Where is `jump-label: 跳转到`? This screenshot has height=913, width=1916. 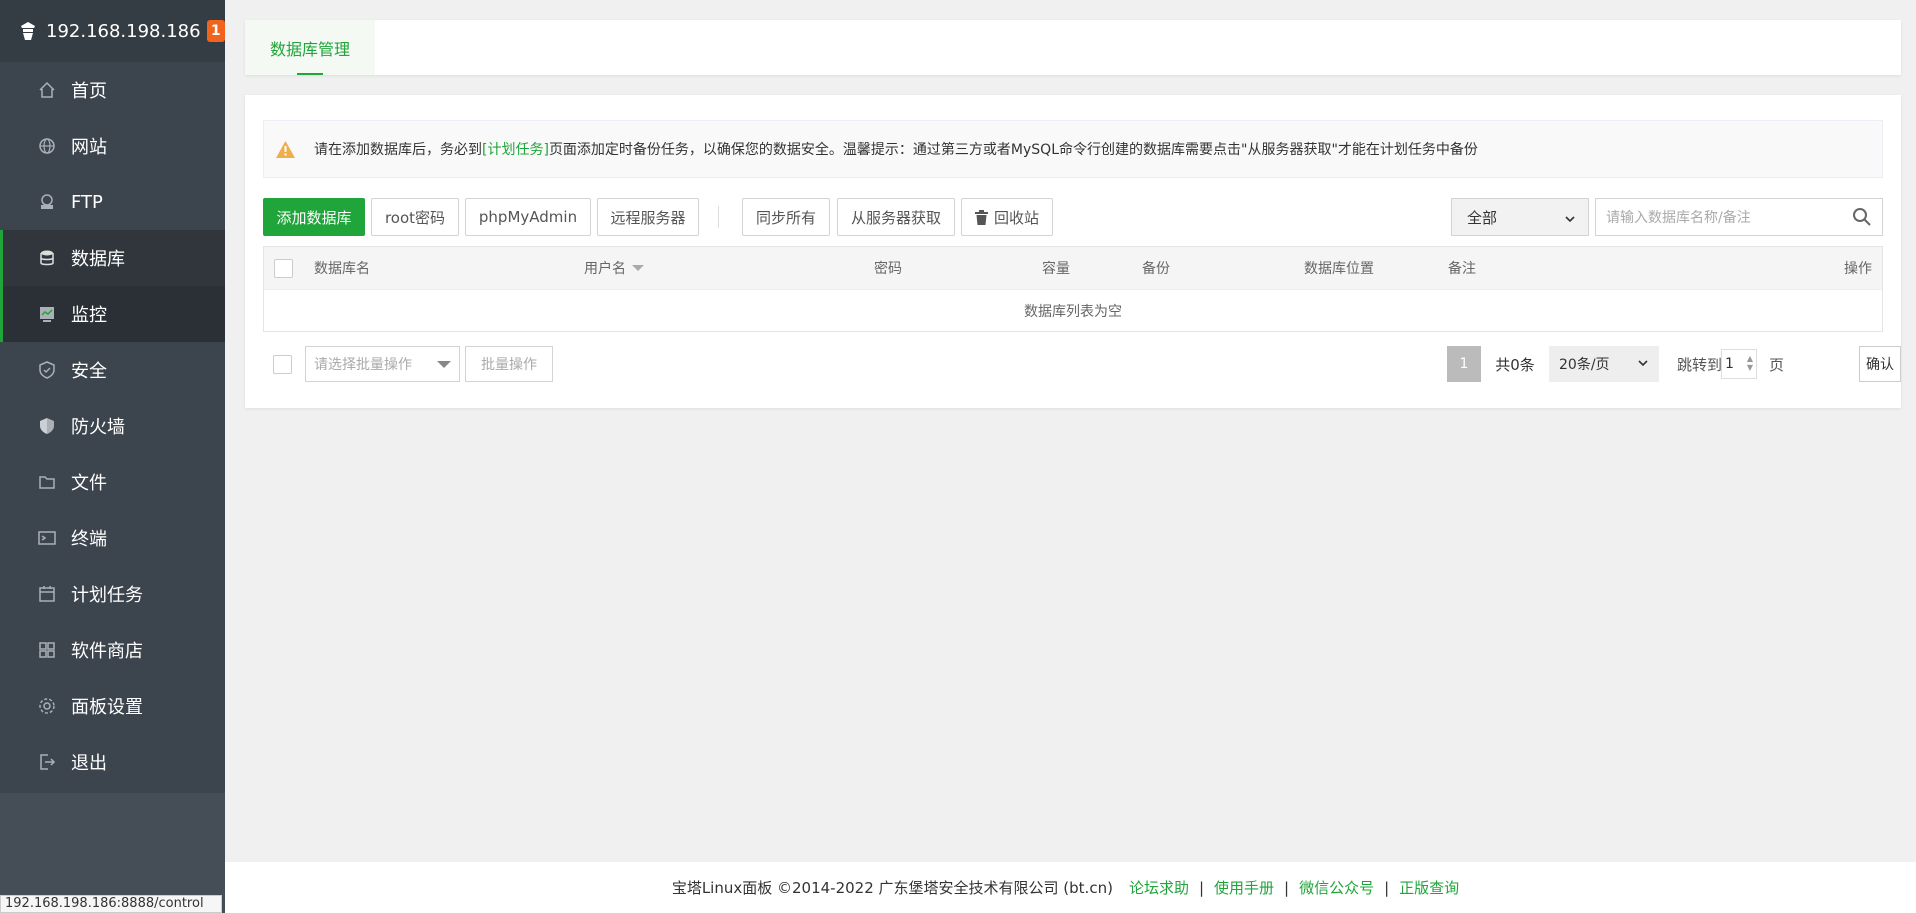 jump-label: 跳转到 is located at coordinates (1700, 364).